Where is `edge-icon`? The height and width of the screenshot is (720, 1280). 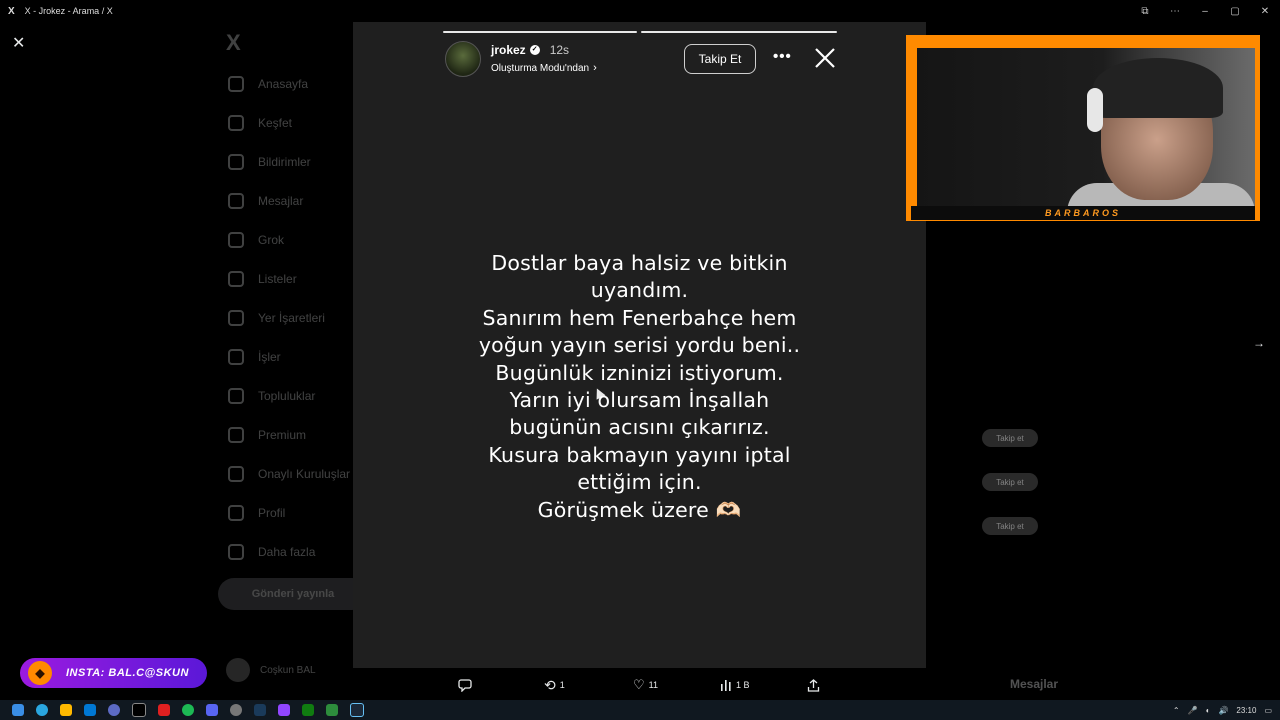 edge-icon is located at coordinates (42, 710).